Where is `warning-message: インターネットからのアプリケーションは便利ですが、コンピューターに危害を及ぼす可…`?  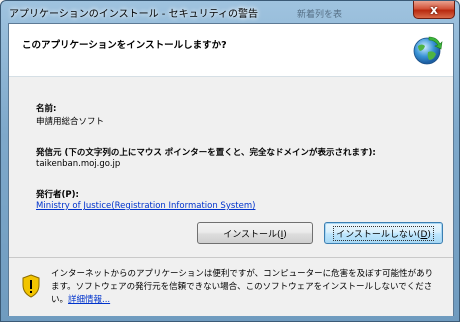
warning-message: インターネットからのアプリケーションは便利ですが、コンピューターに危害を及ぼす可… is located at coordinates (249, 287).